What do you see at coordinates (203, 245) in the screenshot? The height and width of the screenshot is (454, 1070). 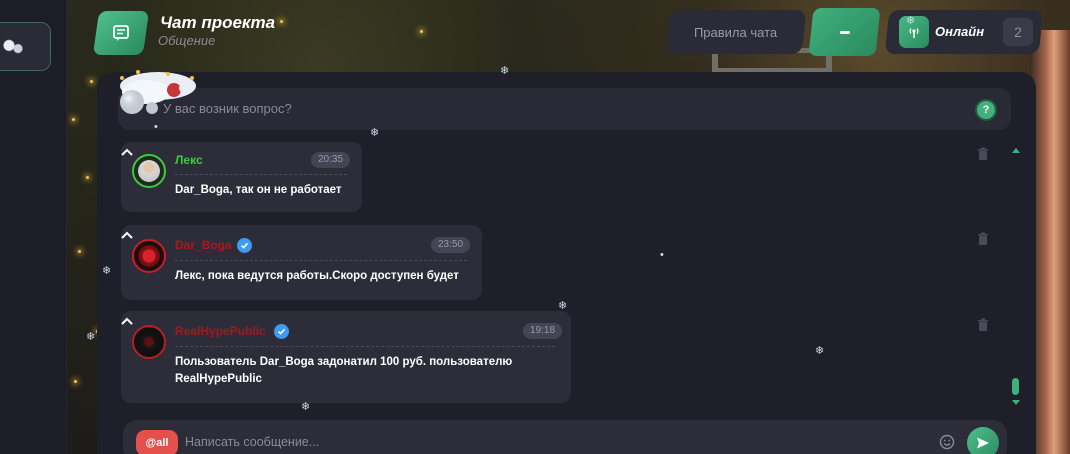 I see `message-username: Dar_Boga` at bounding box center [203, 245].